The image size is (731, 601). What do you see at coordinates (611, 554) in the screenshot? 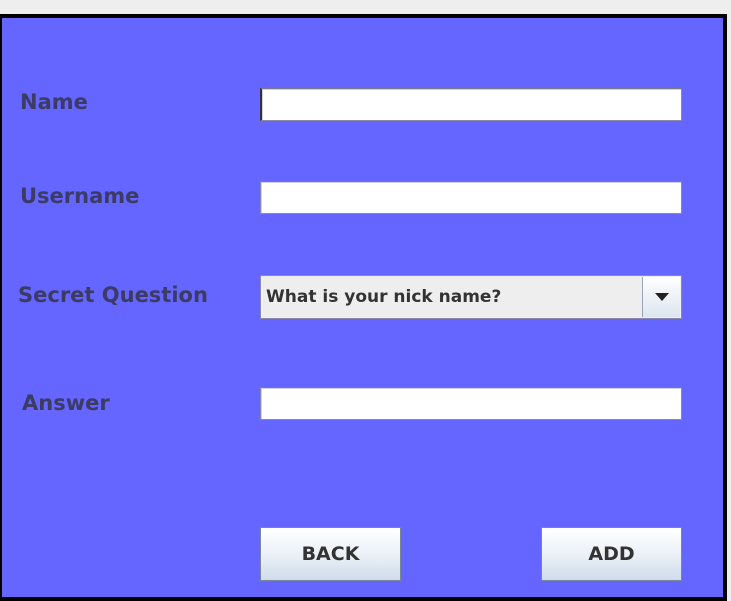
I see `add-button: ADD` at bounding box center [611, 554].